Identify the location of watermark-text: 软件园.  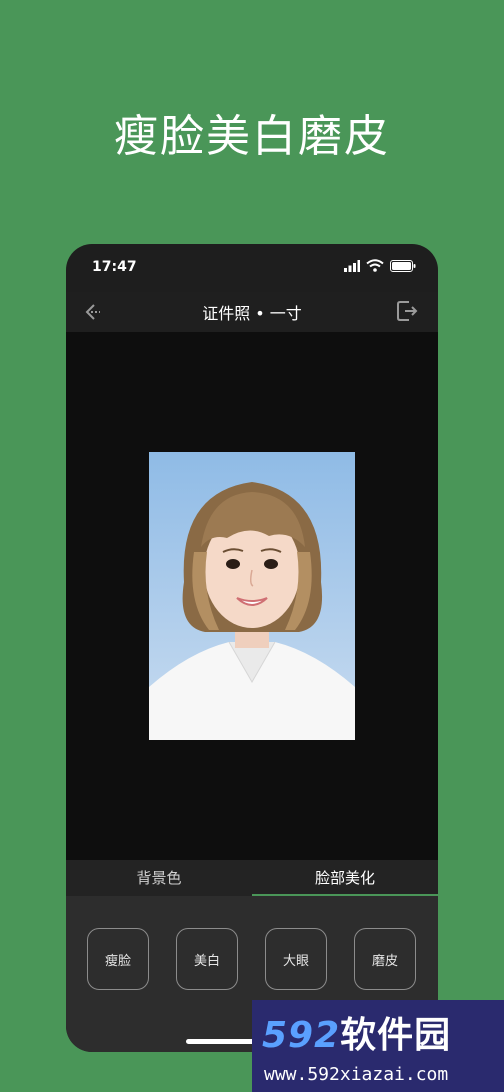
(396, 1035).